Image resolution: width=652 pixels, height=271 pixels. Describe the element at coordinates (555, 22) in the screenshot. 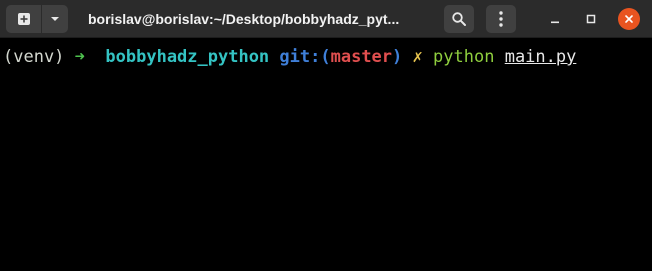

I see `minimize-icon` at that location.